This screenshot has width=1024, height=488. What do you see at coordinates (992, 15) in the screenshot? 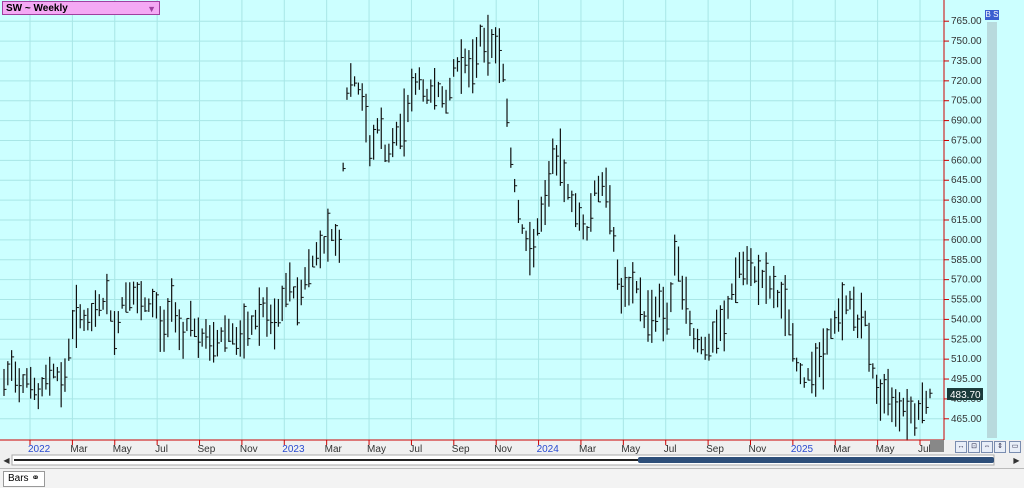
I see `buy-sell-badge: B S` at bounding box center [992, 15].